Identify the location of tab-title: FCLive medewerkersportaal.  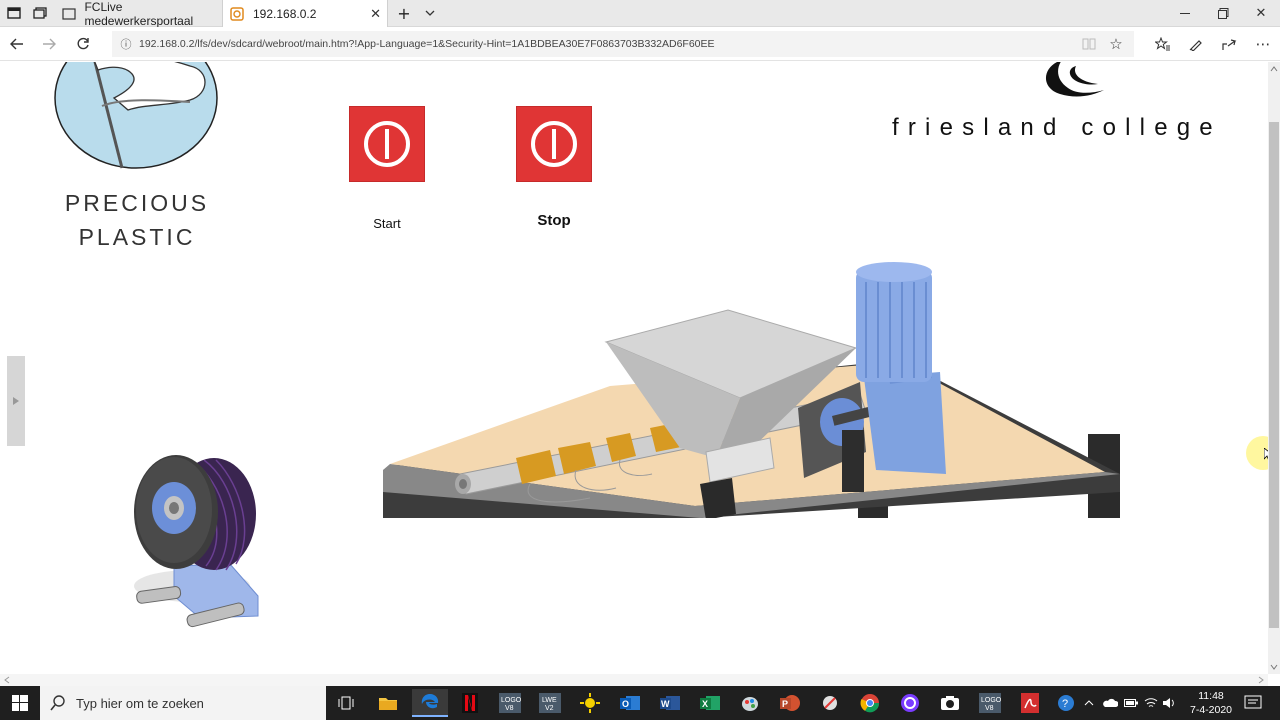
(139, 14).